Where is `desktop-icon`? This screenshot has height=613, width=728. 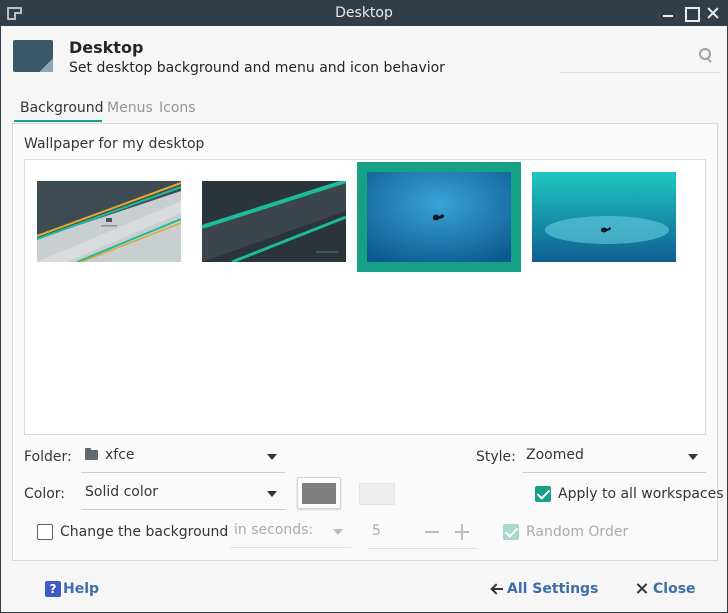 desktop-icon is located at coordinates (33, 56).